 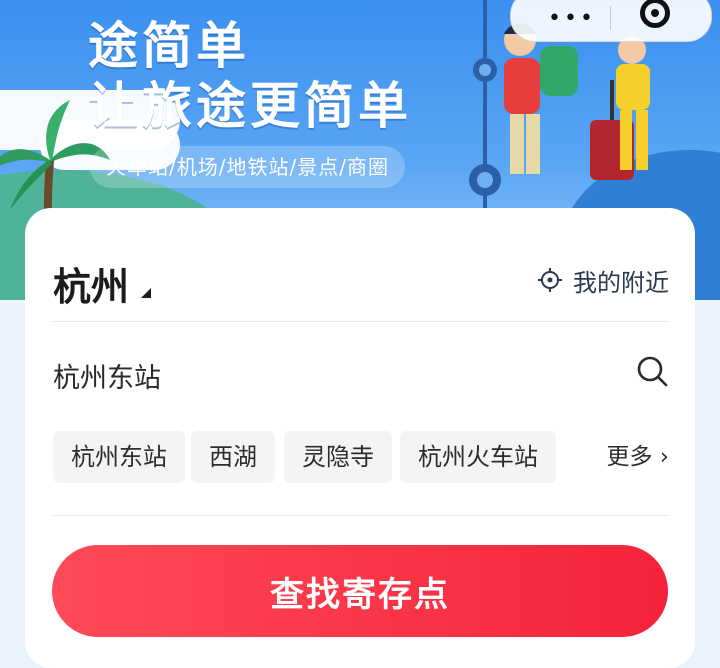 I want to click on miniprogram-capsule, so click(x=611, y=21).